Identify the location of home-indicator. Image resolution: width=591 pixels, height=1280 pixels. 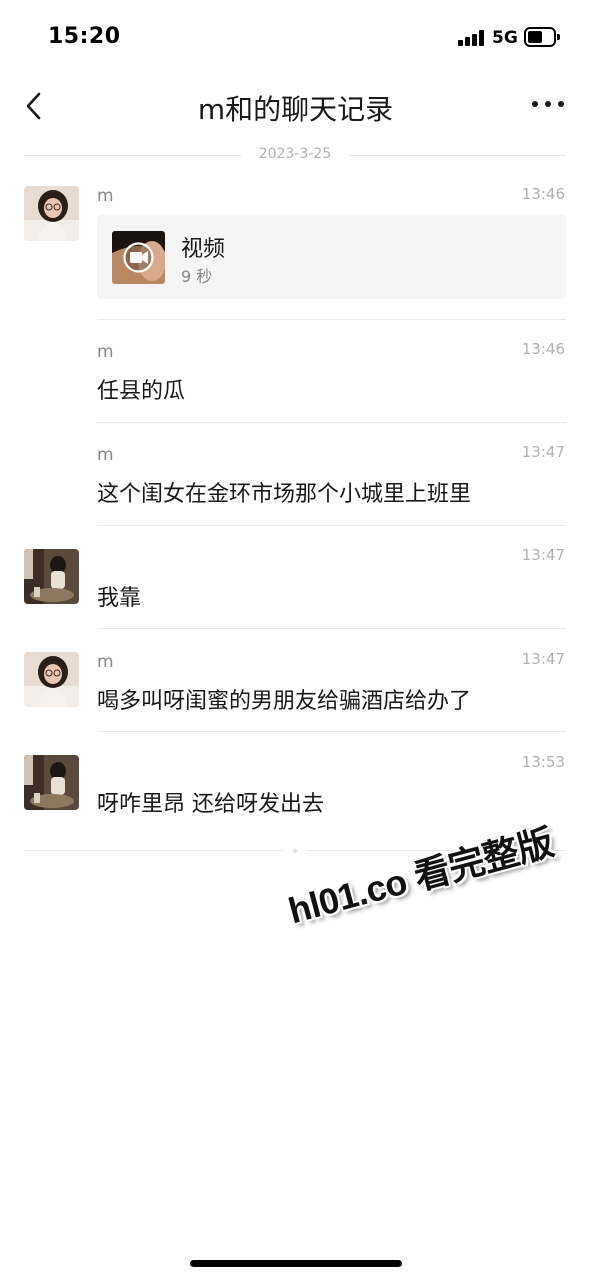
(296, 1263).